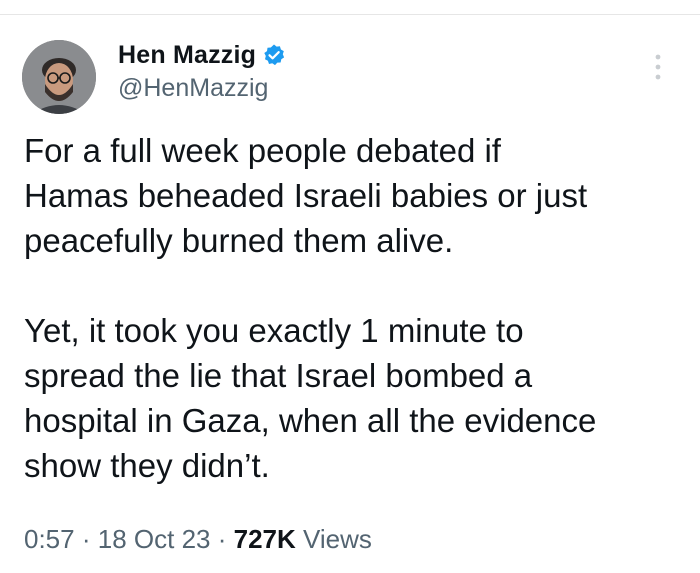 The image size is (700, 573). I want to click on tweet-time: 0:57, so click(49, 539).